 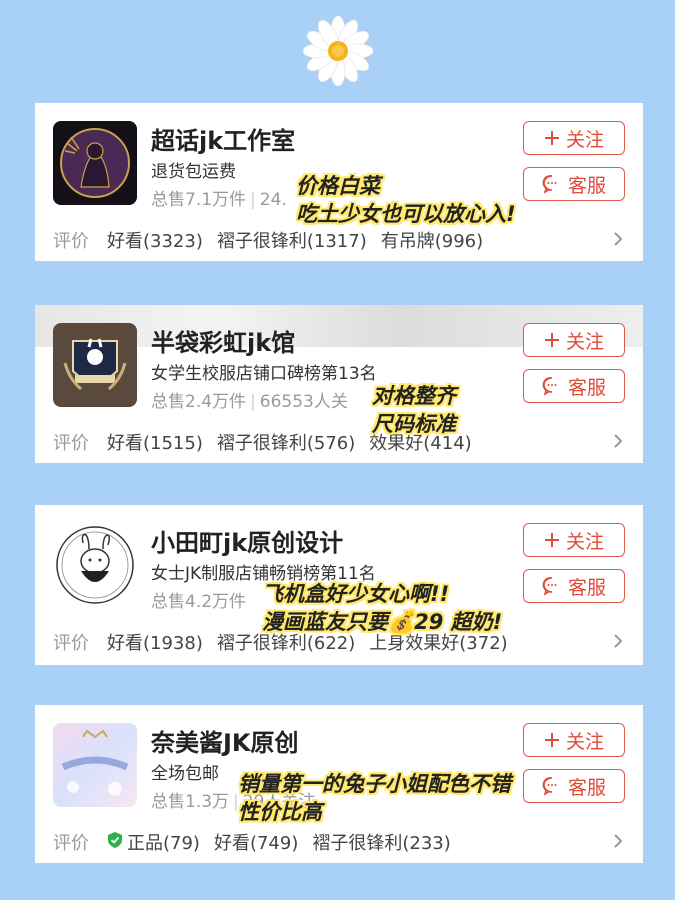 What do you see at coordinates (382, 622) in the screenshot?
I see `caption-line: 漫画蓝友只要💰29 超奶!` at bounding box center [382, 622].